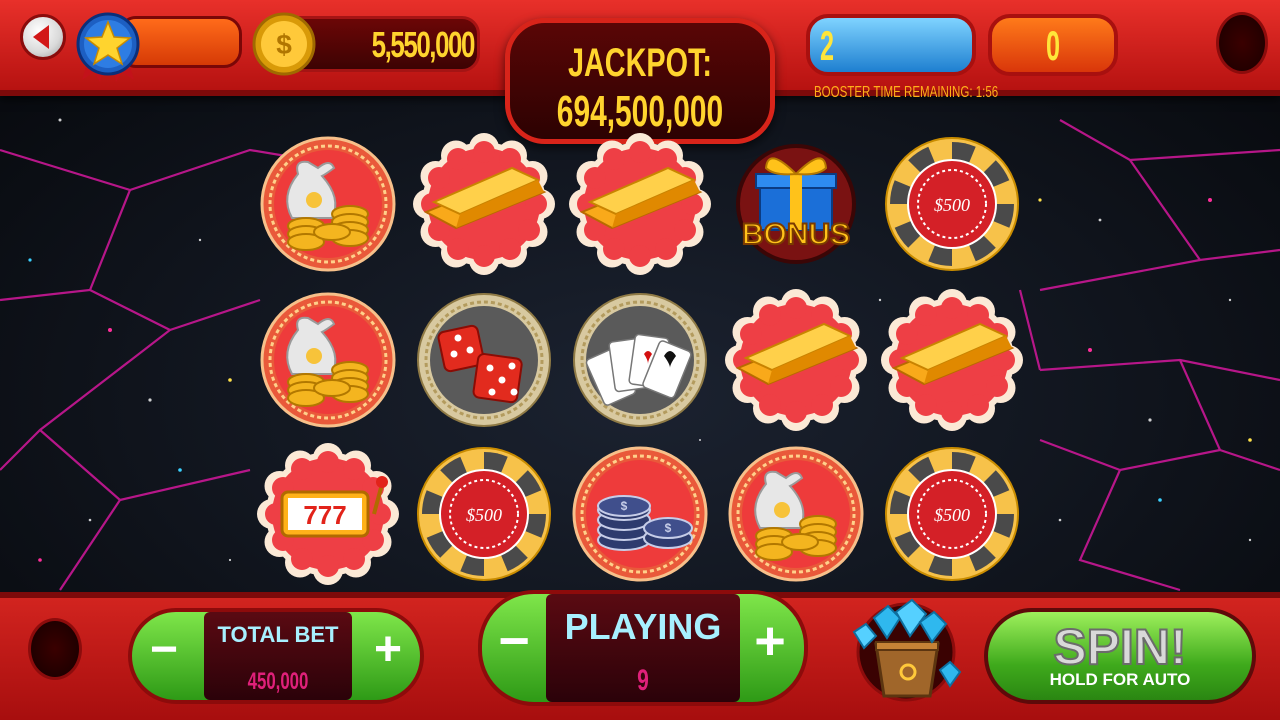  Describe the element at coordinates (278, 681) in the screenshot. I see `total-bet-value: 450,000` at that location.